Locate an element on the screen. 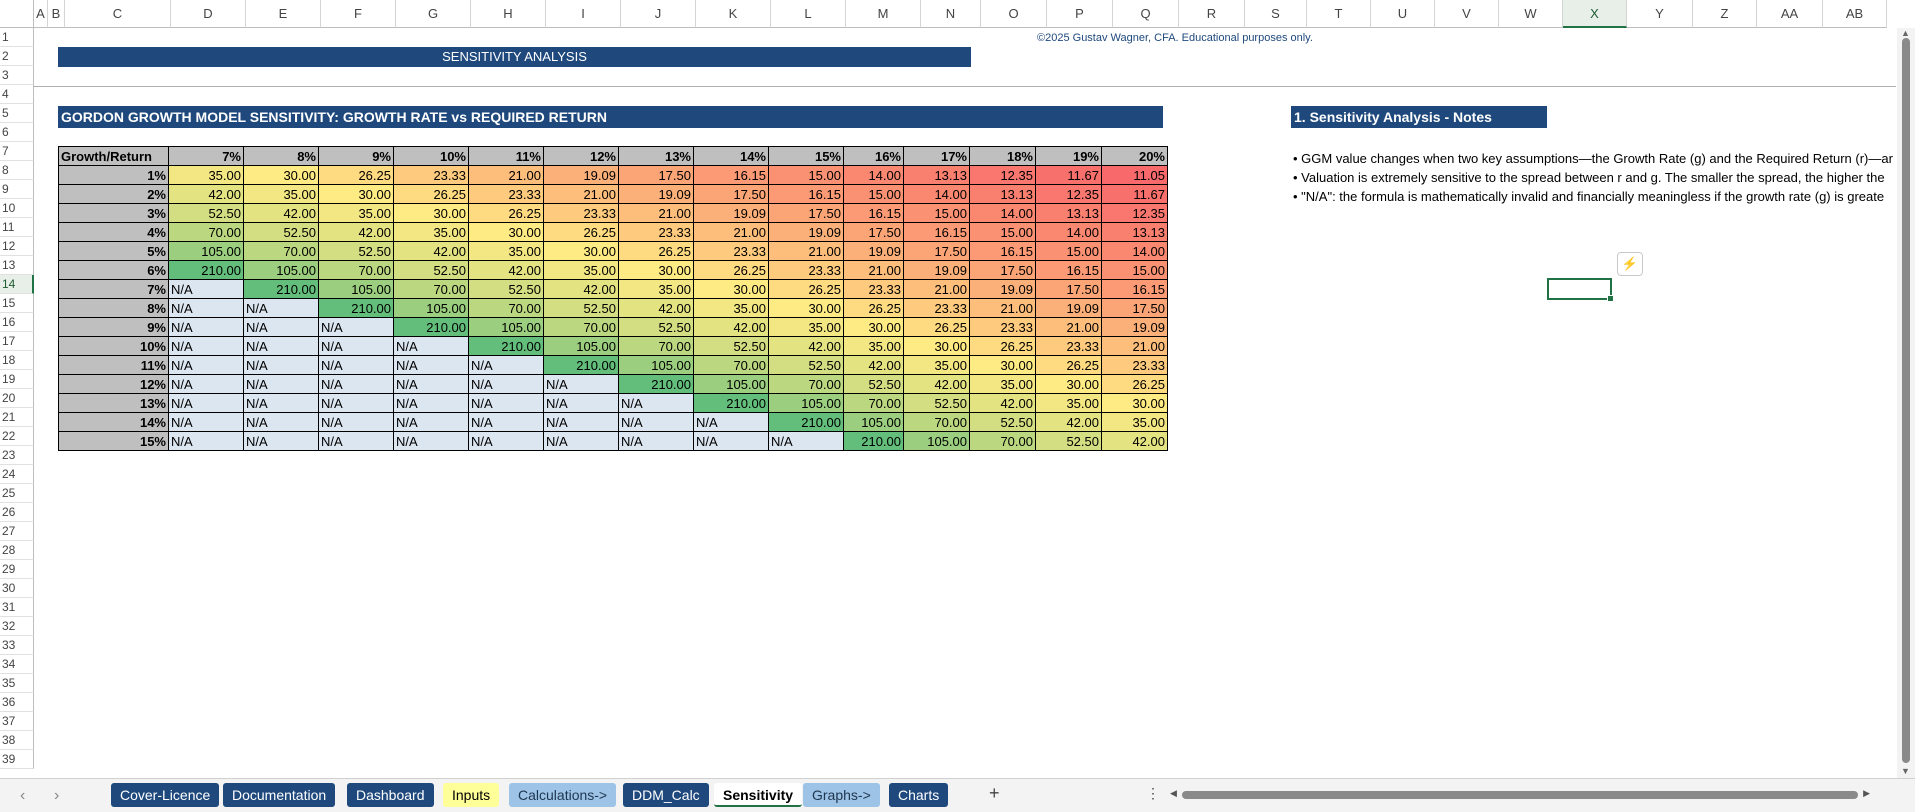  row-header: 26 is located at coordinates (17, 512).